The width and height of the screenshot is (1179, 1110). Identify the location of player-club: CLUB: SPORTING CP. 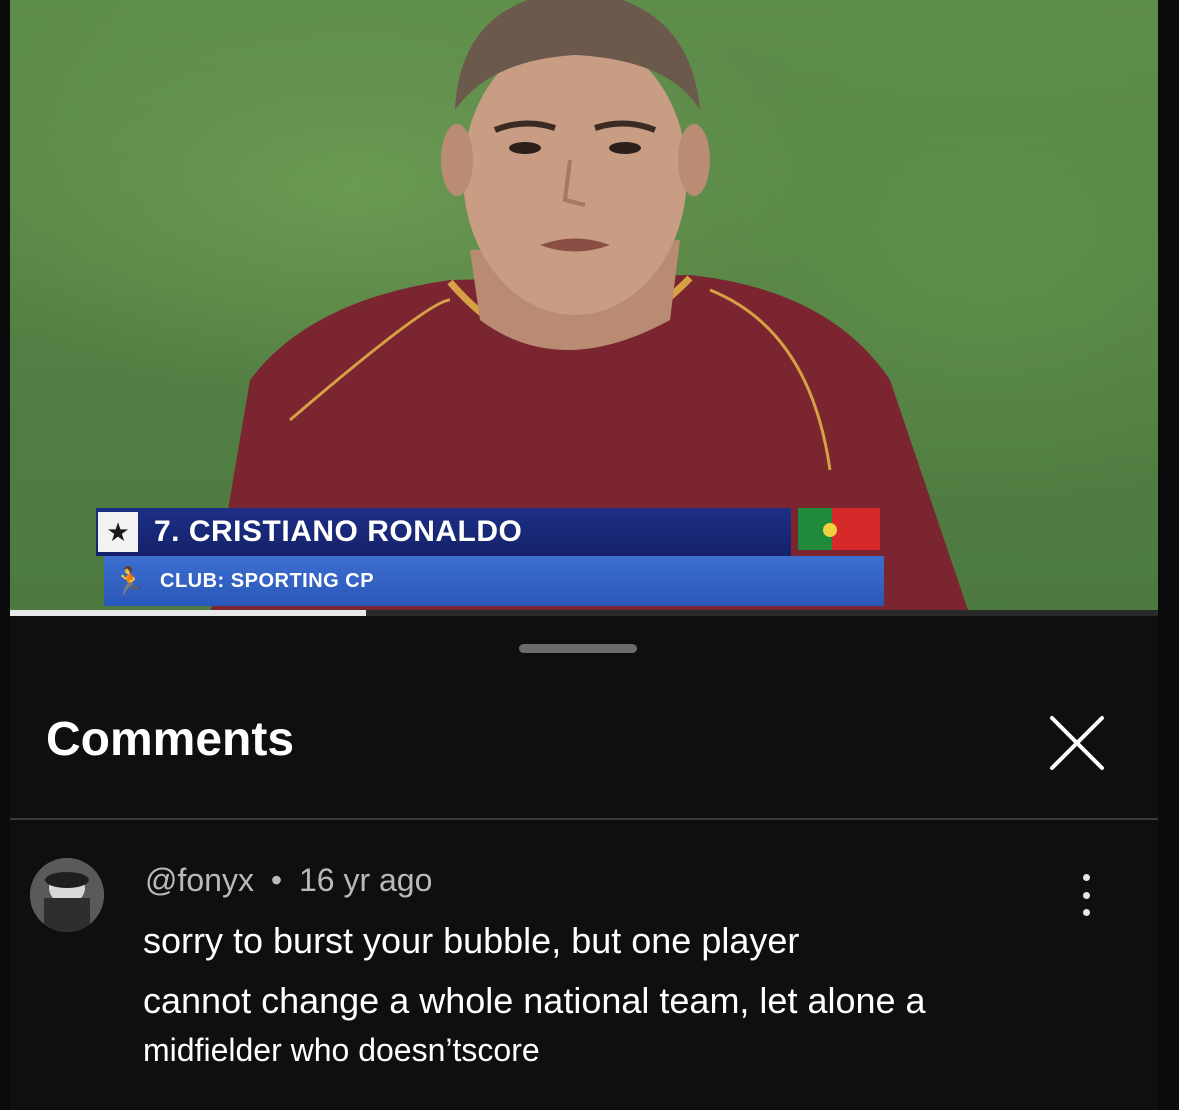
(267, 580).